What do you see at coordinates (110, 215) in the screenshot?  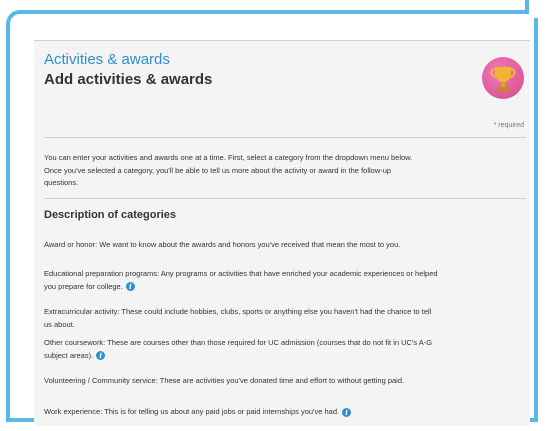 I see `description-heading: Description of categories` at bounding box center [110, 215].